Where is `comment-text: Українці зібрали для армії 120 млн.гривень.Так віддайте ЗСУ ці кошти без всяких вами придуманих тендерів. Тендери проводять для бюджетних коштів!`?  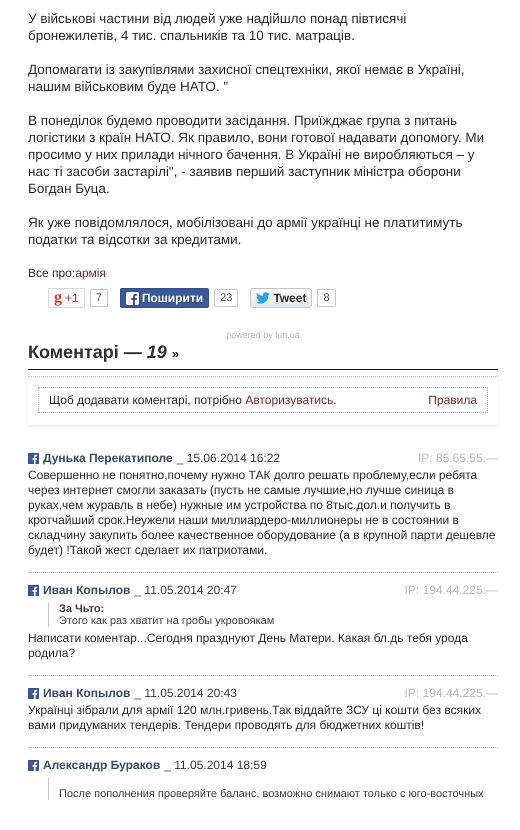
comment-text: Українці зібрали для армії 120 млн.гривень.Так віддайте ЗСУ ці кошти без всяких вами придуманих тендерів. Тендери проводять для бюджетних коштів! is located at coordinates (255, 718).